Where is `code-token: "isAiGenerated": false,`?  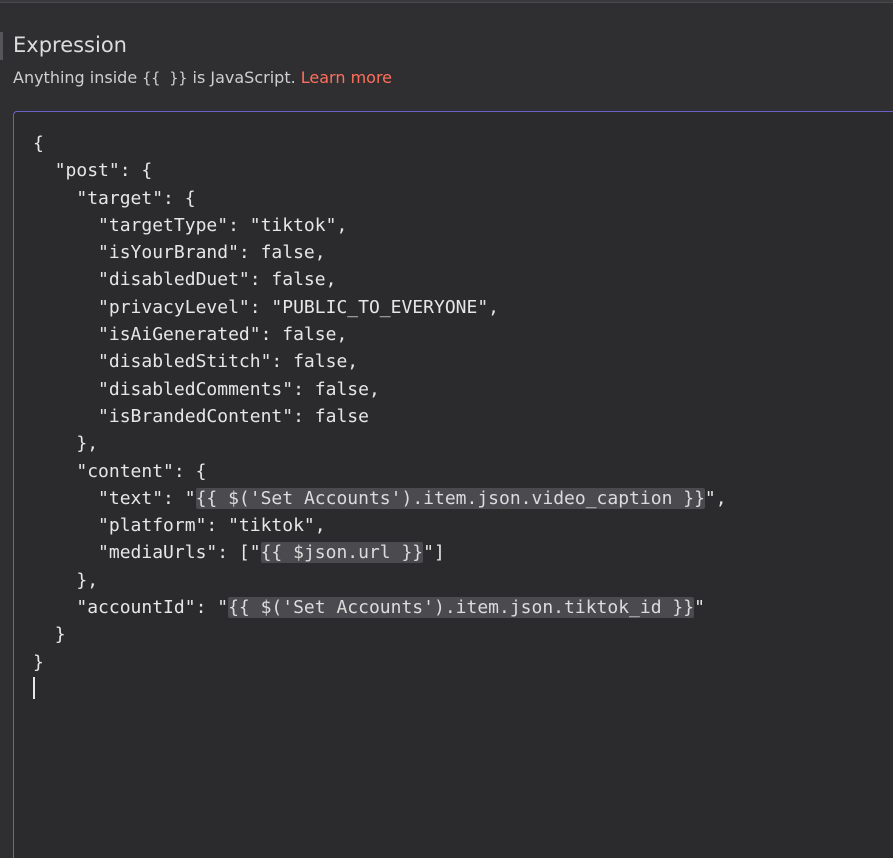 code-token: "isAiGenerated": false, is located at coordinates (223, 335).